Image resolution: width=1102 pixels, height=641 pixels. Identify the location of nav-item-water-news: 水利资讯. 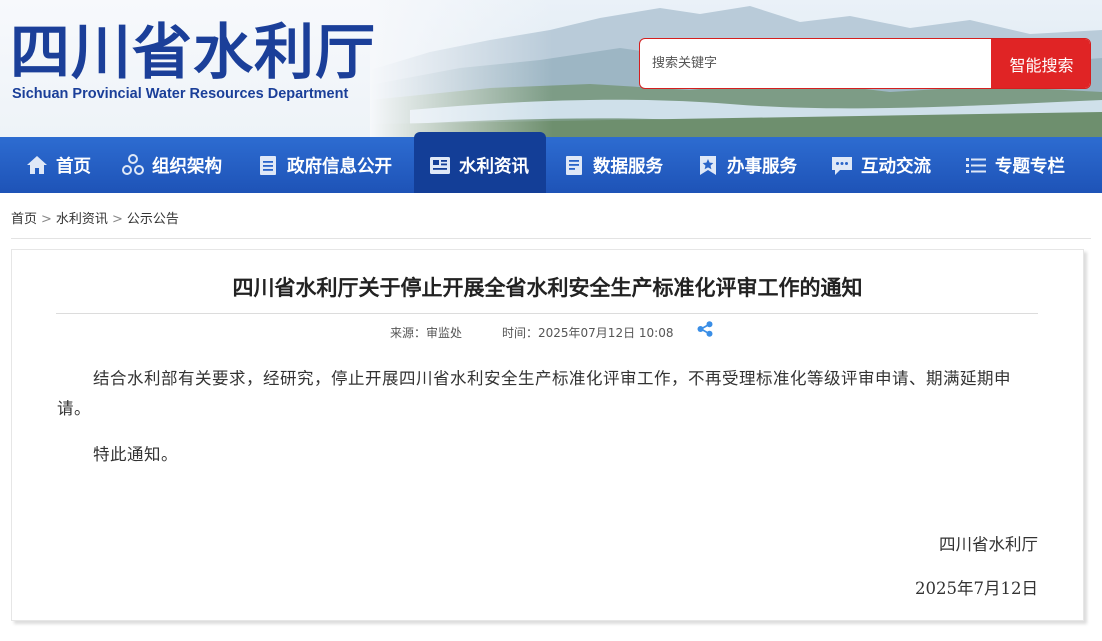
(480, 162).